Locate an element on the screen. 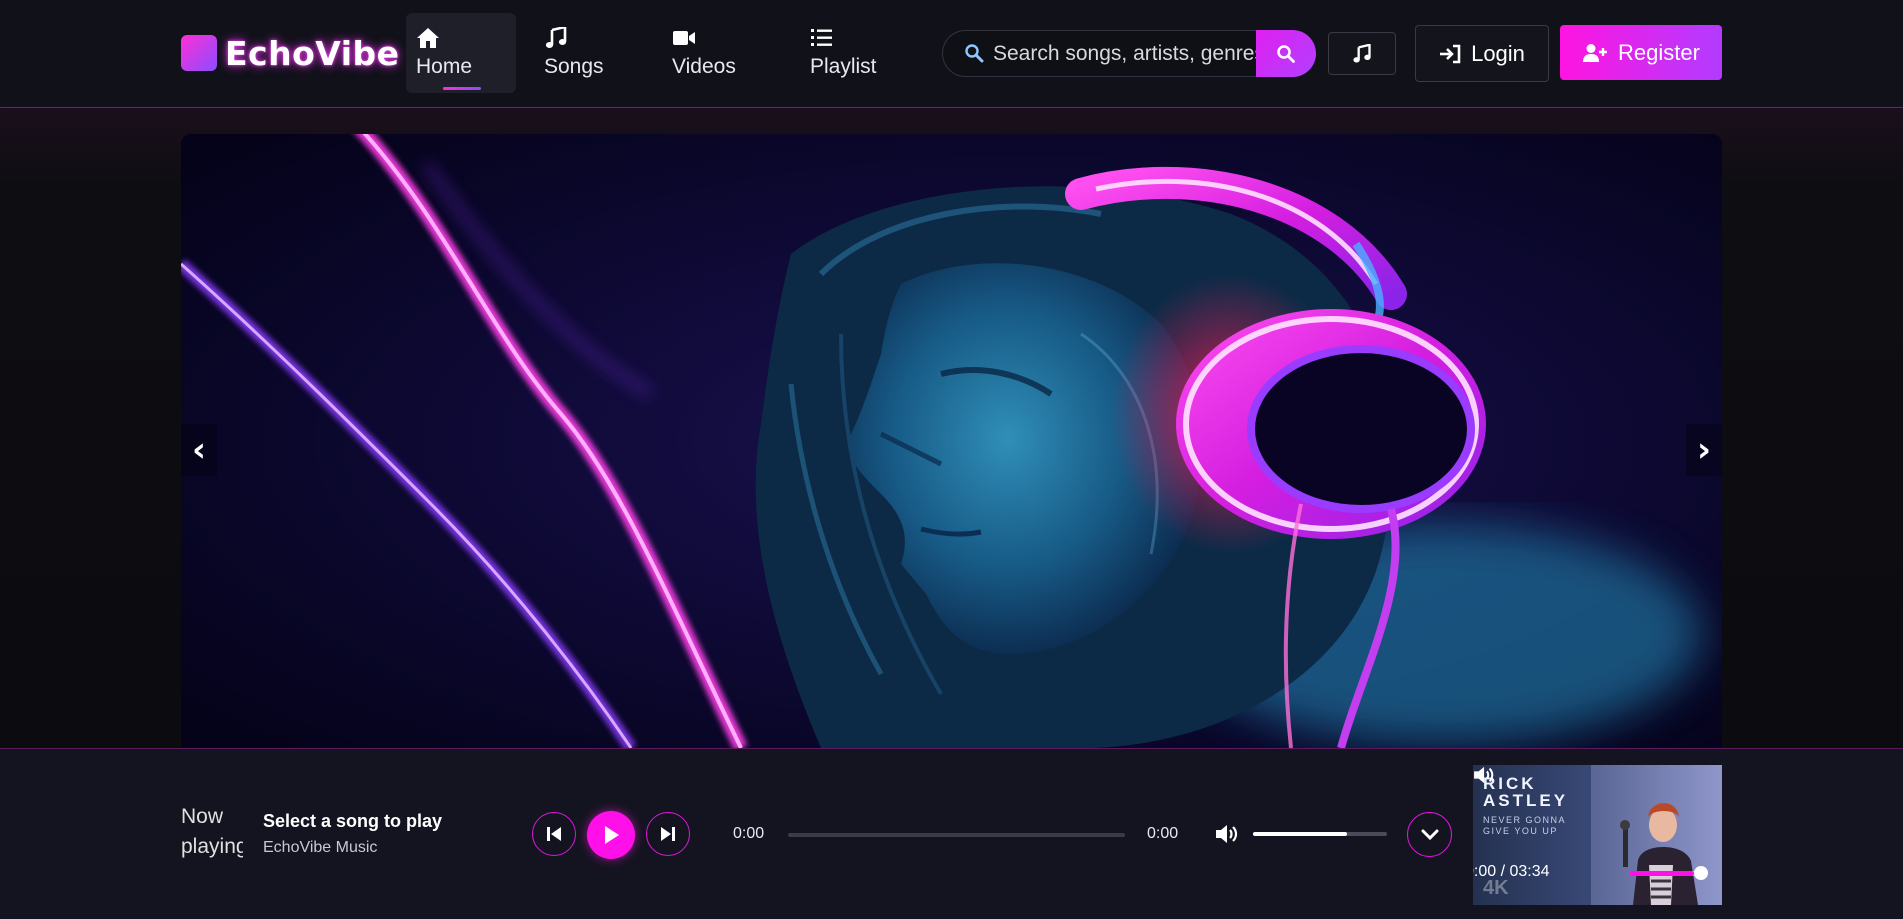 The image size is (1903, 919). skip-back-icon is located at coordinates (554, 834).